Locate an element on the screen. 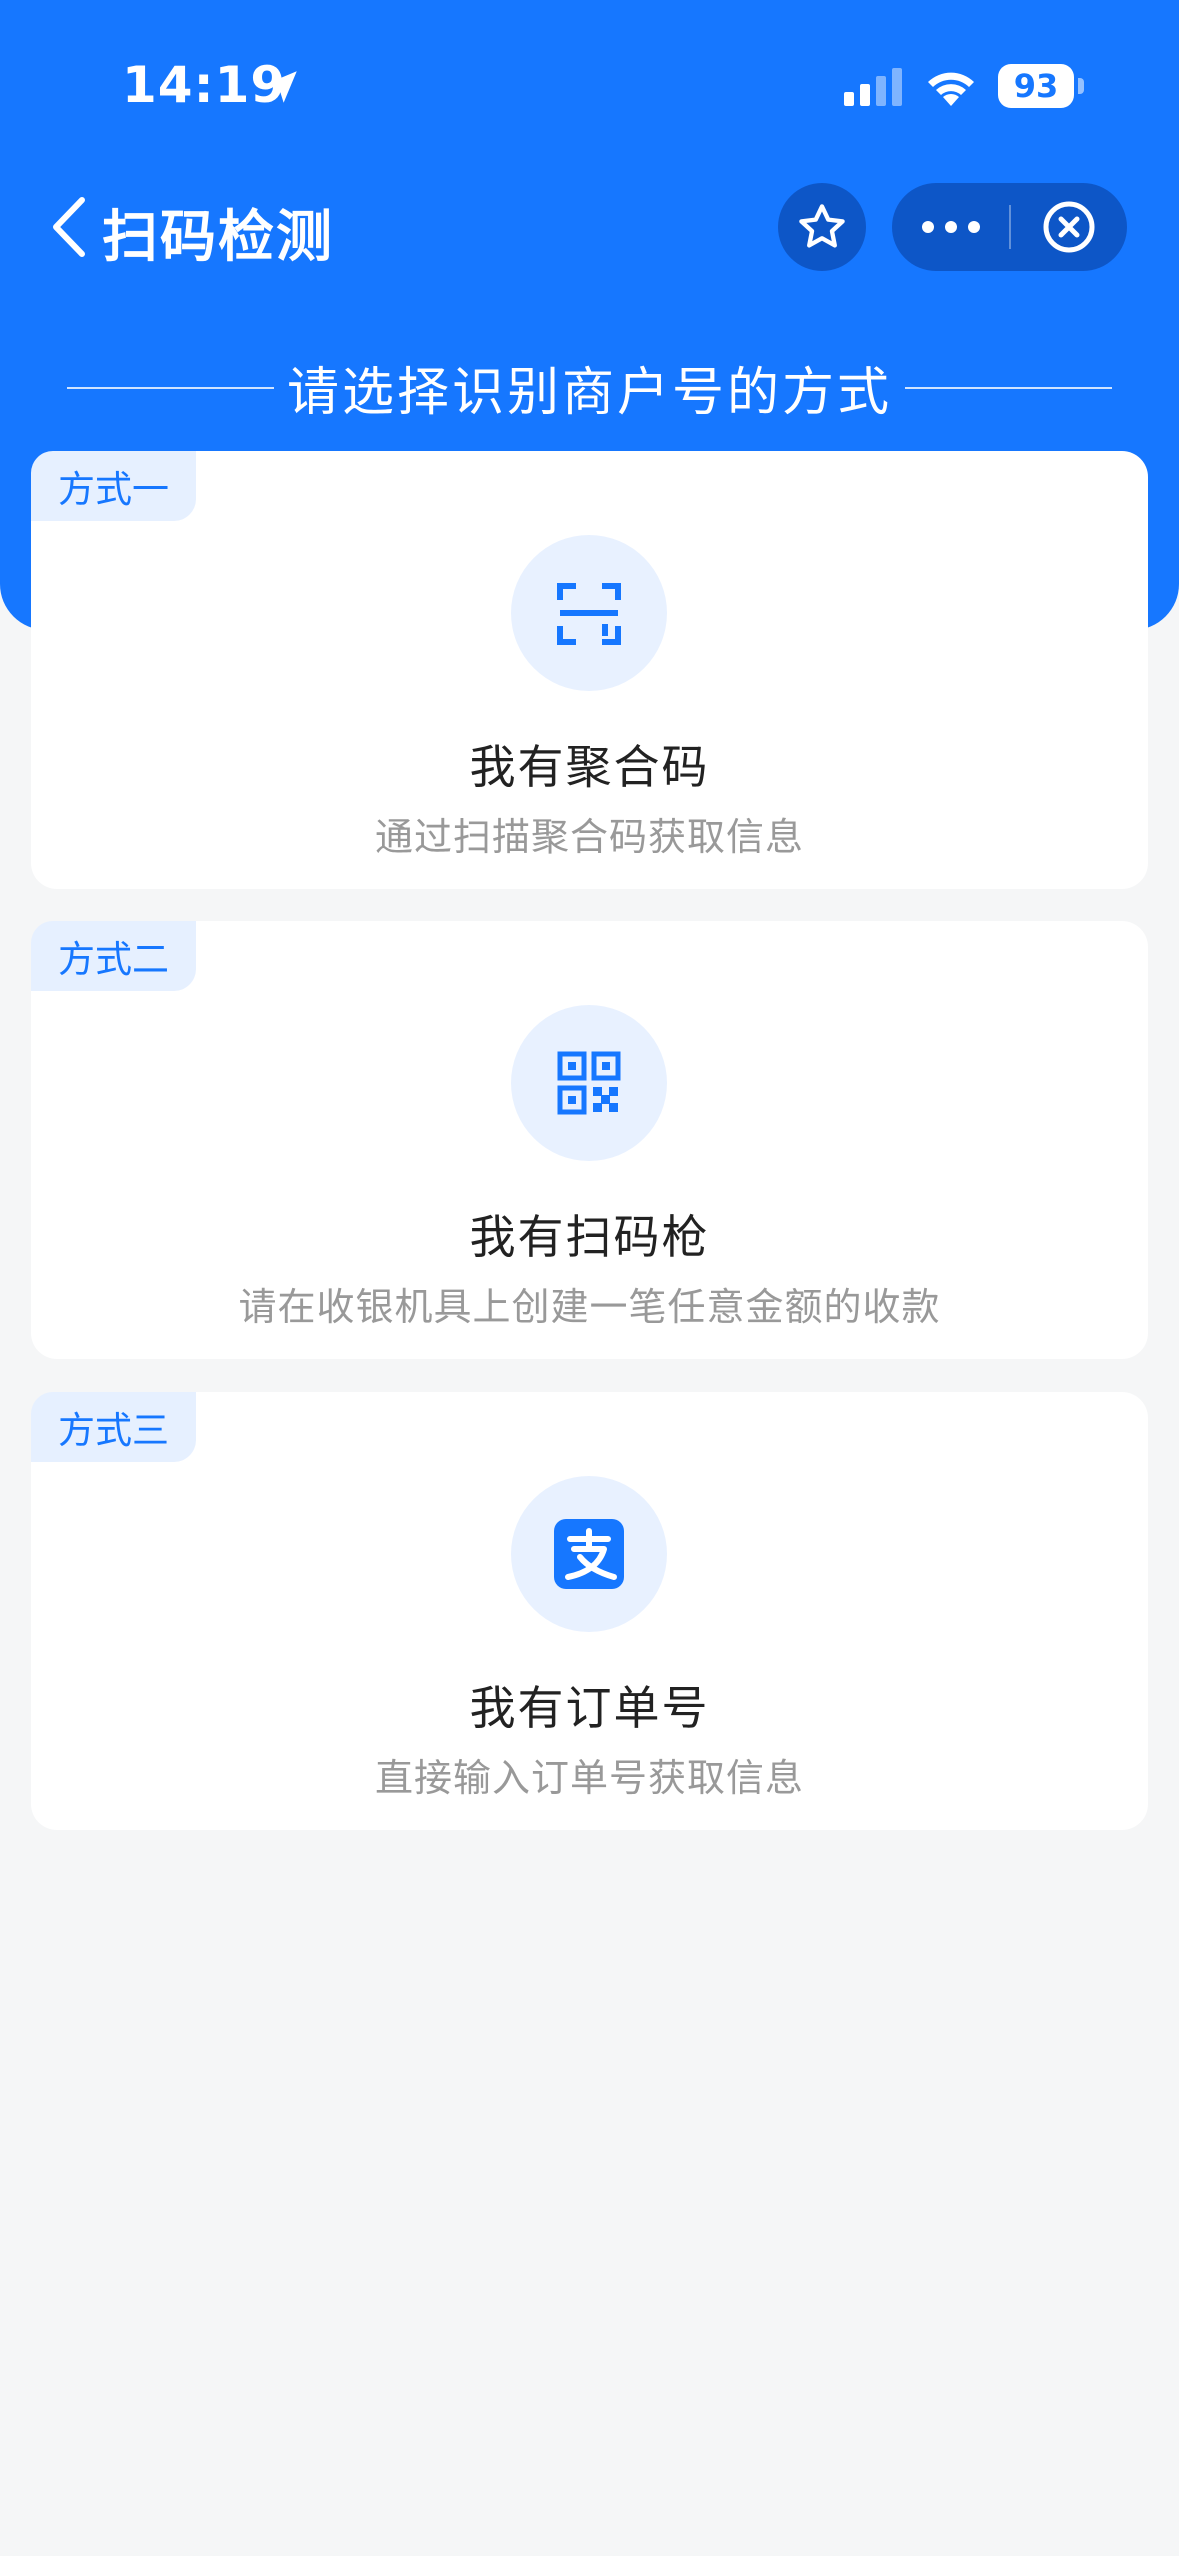 The width and height of the screenshot is (1179, 2556). option-description: 直接输入订单号获取信息 is located at coordinates (589, 1778).